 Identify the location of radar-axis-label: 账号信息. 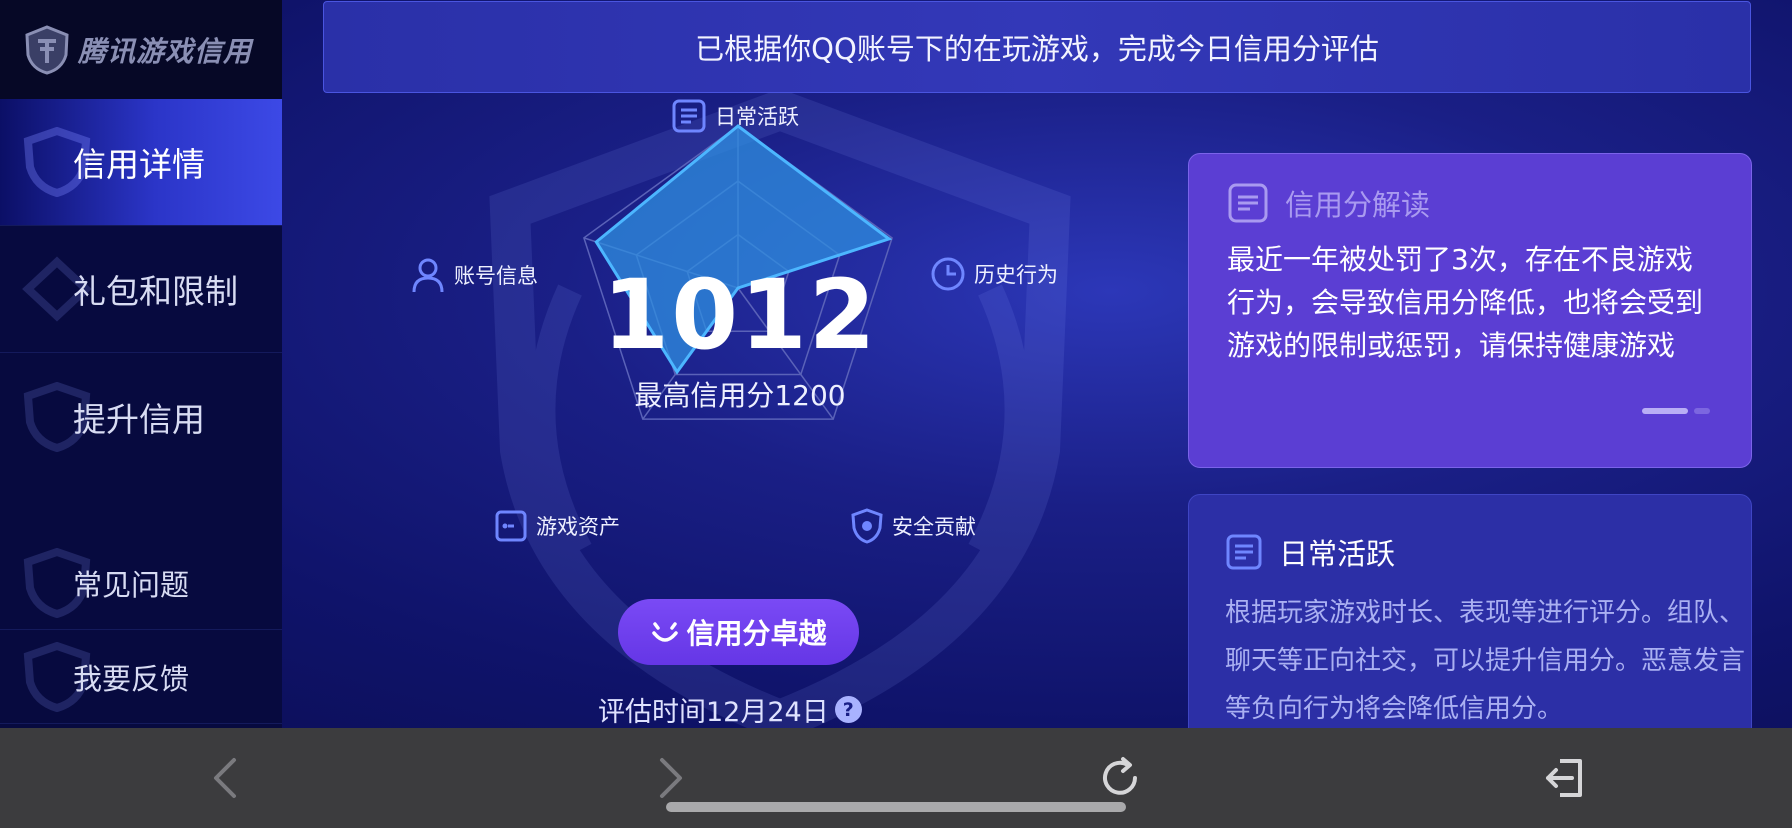
(496, 276).